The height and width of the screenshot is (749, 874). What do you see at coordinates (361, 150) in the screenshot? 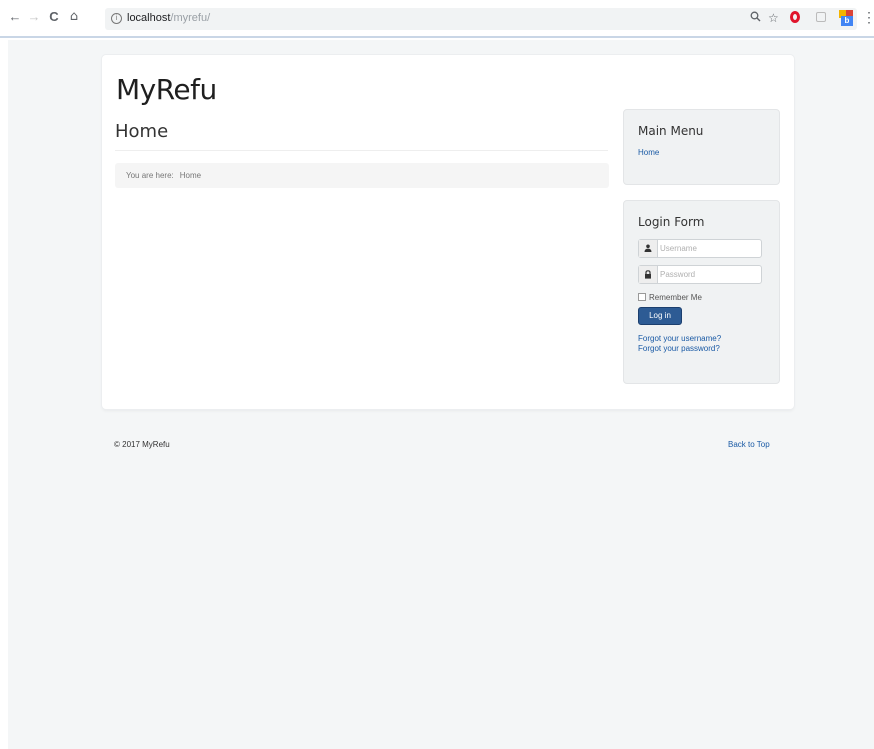
I see `title-divider` at bounding box center [361, 150].